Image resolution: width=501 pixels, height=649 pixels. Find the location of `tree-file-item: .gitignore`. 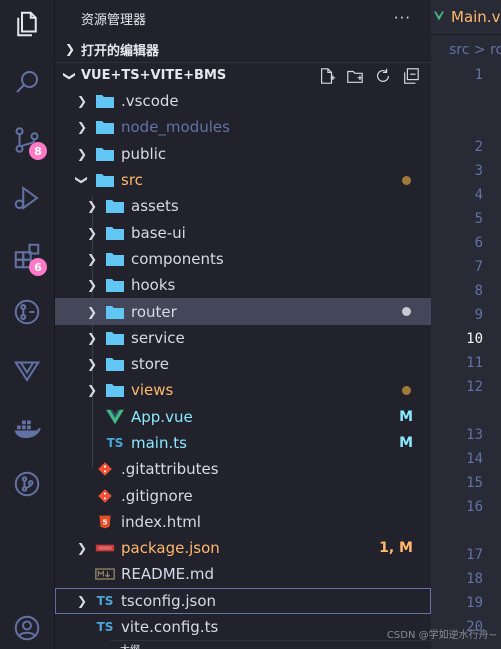

tree-file-item: .gitignore is located at coordinates (243, 495).